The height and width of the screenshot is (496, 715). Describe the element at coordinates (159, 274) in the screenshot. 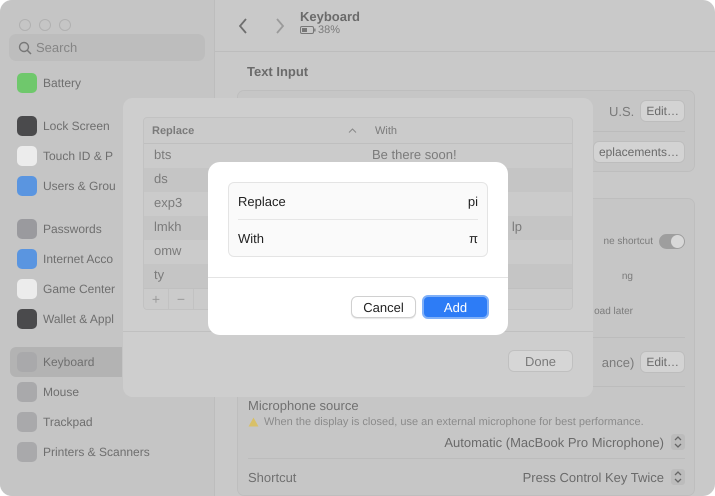

I see `table-cell: ty` at that location.